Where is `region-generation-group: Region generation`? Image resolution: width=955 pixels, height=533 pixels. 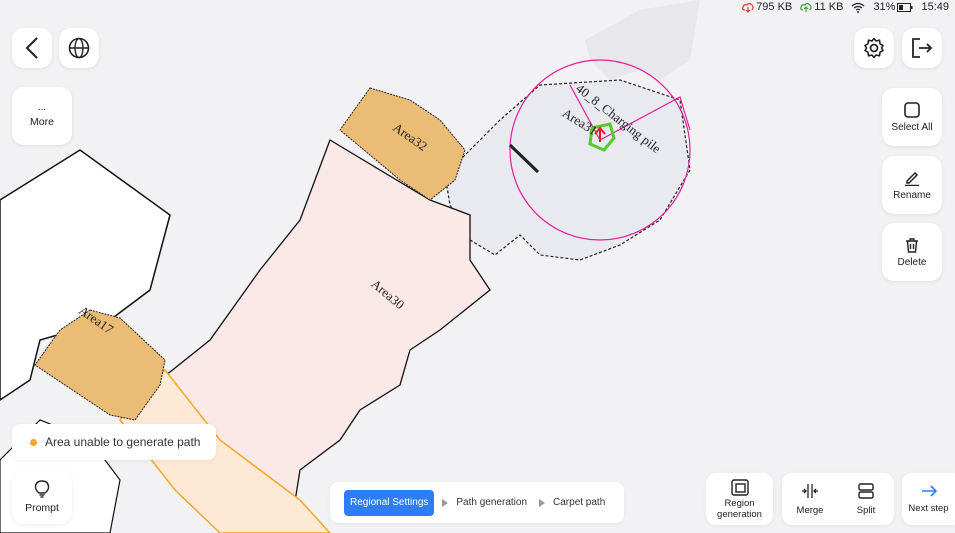
region-generation-group: Region generation is located at coordinates (739, 499).